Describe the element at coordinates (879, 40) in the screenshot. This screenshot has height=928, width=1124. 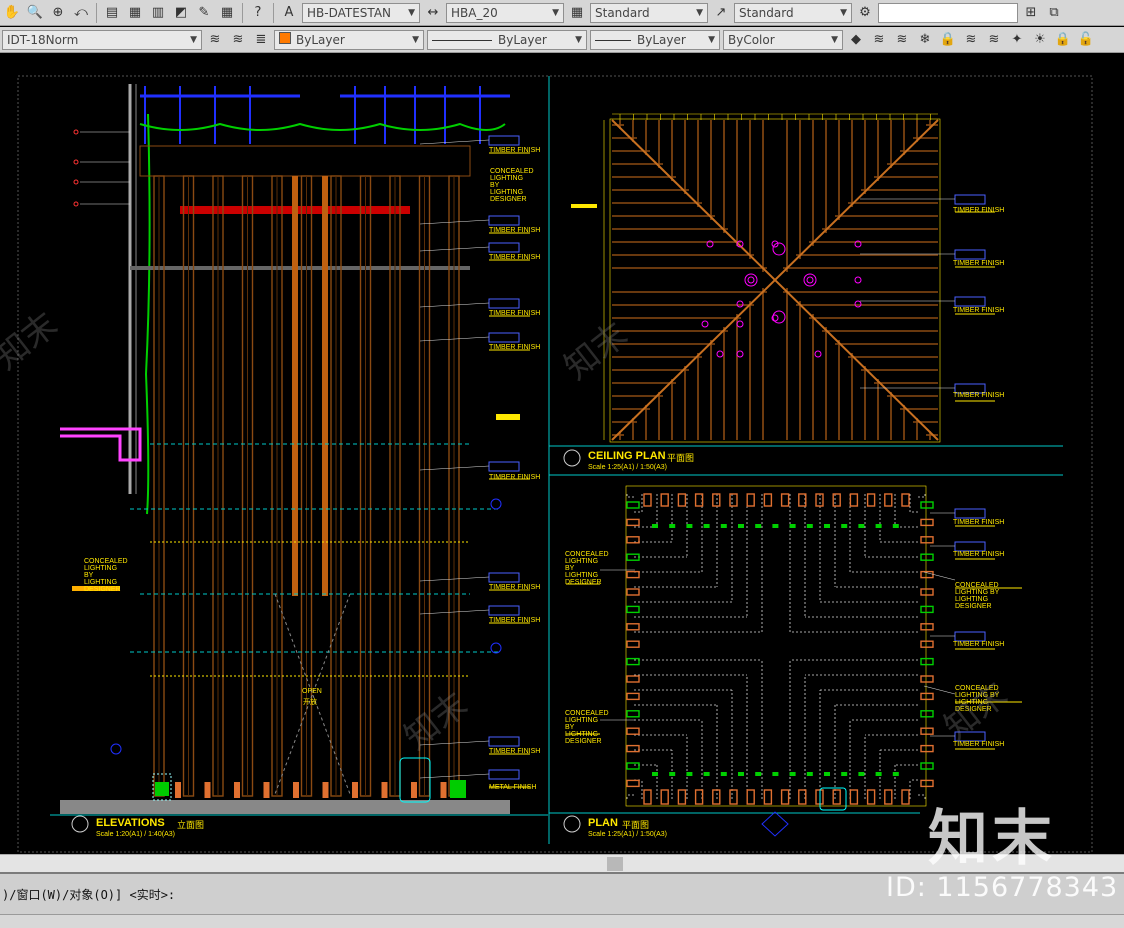
I see `layer-isolate-icon: ≋` at that location.